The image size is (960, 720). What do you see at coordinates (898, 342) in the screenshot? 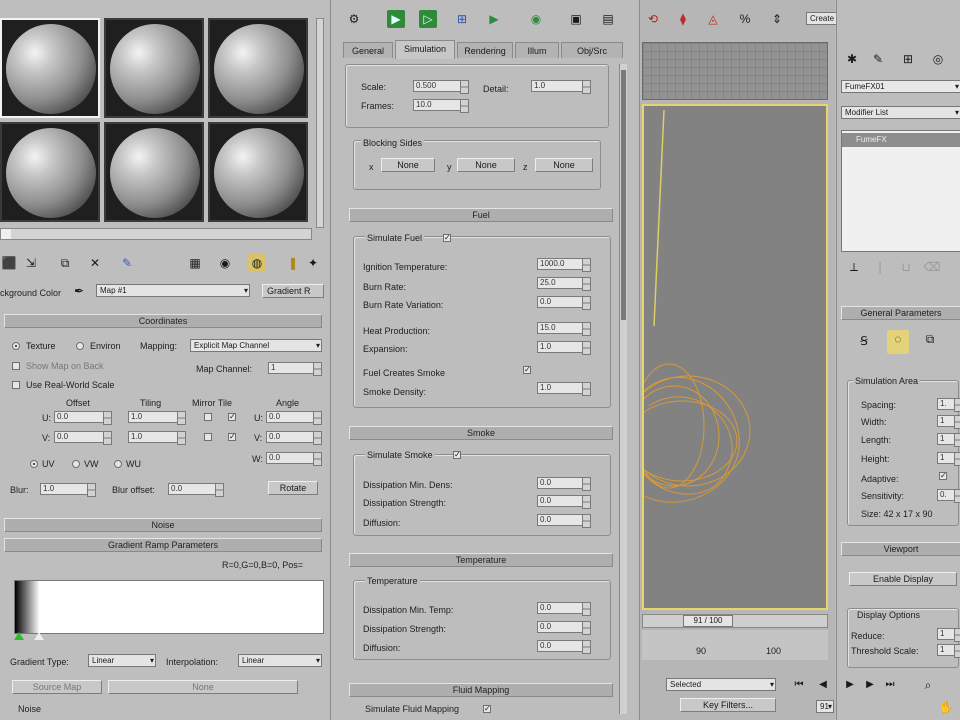
I see `open-fumefx-ui-icon: ◌` at bounding box center [898, 342].